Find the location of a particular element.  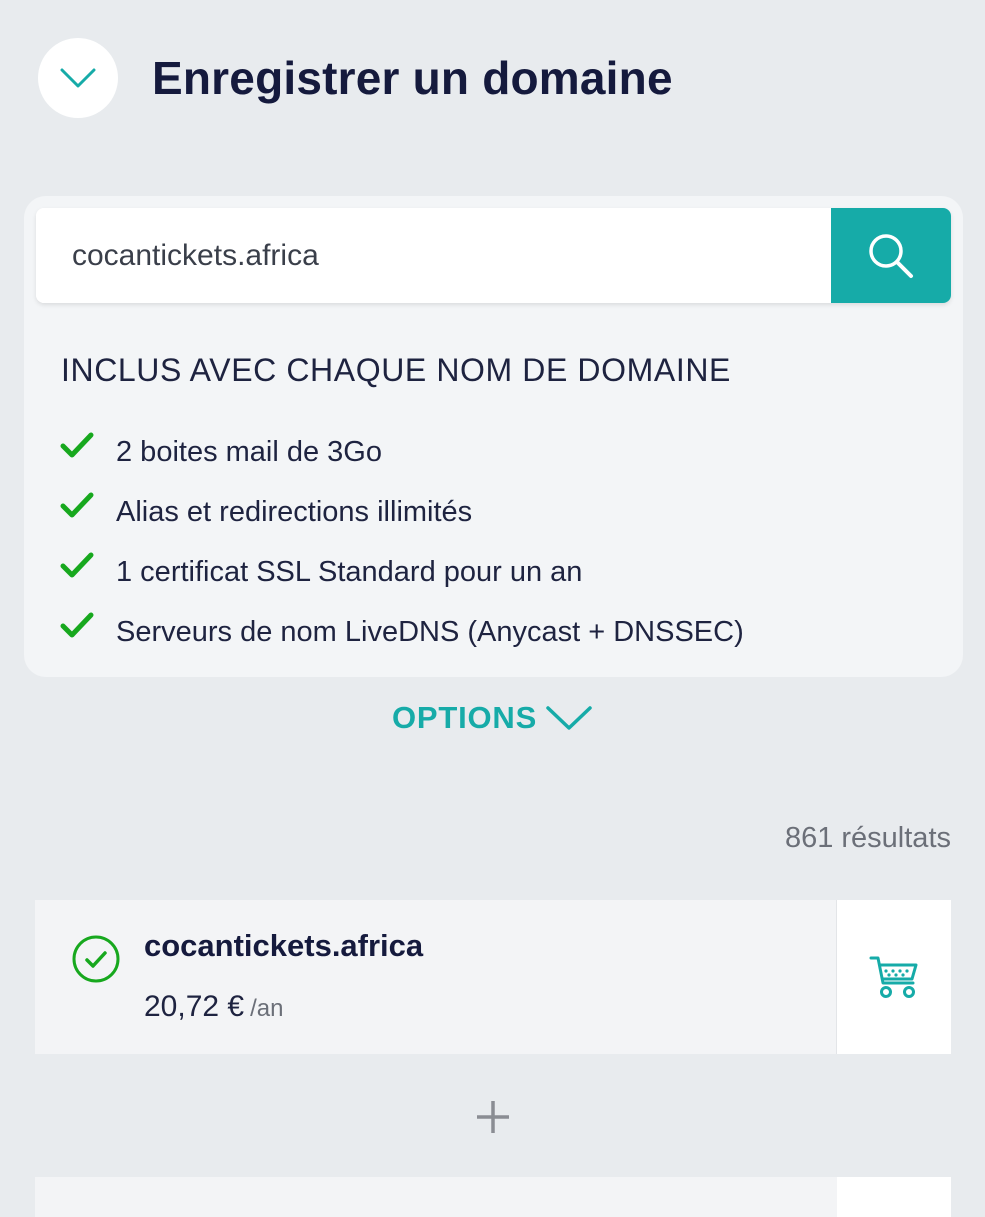

page-title: Enregistrer un domaine is located at coordinates (412, 78).